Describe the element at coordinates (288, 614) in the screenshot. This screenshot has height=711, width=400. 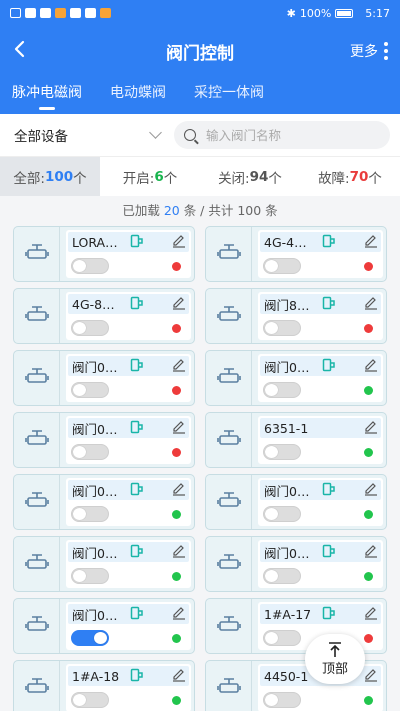
I see `valve-name: 1#A-17` at that location.